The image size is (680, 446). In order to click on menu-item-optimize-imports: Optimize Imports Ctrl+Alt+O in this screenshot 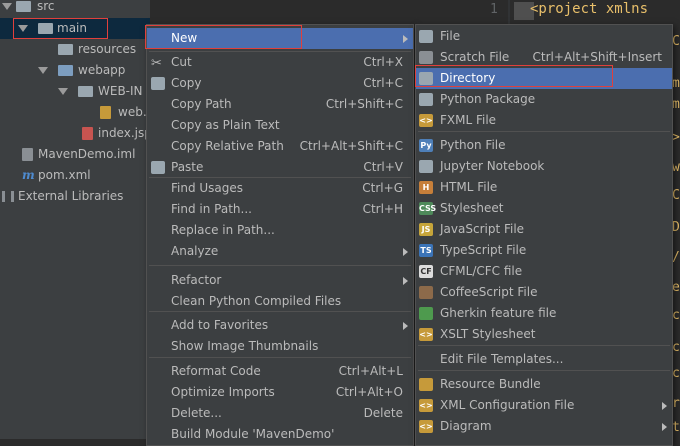, I will do `click(280, 392)`.